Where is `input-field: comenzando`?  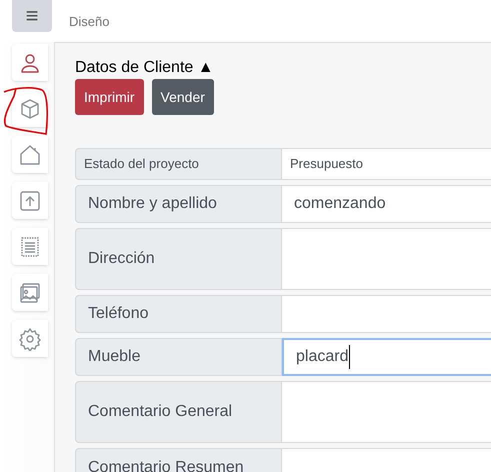 input-field: comenzando is located at coordinates (386, 204).